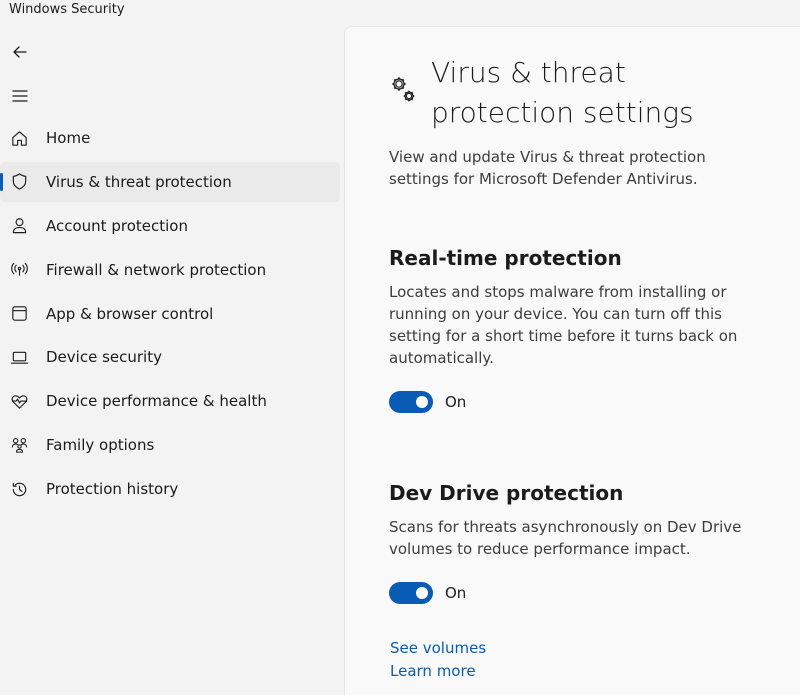 This screenshot has width=800, height=695. What do you see at coordinates (117, 225) in the screenshot?
I see `sidebar-item-label: Account protection` at bounding box center [117, 225].